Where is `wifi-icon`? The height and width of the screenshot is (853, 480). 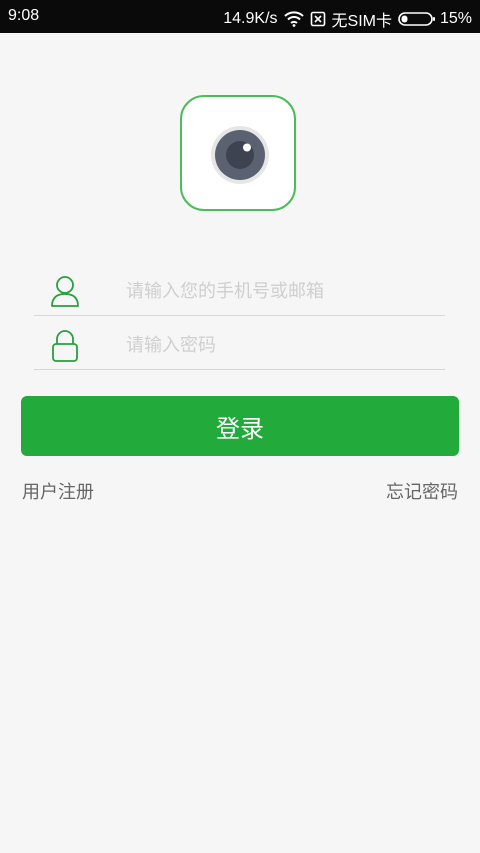 wifi-icon is located at coordinates (293, 19).